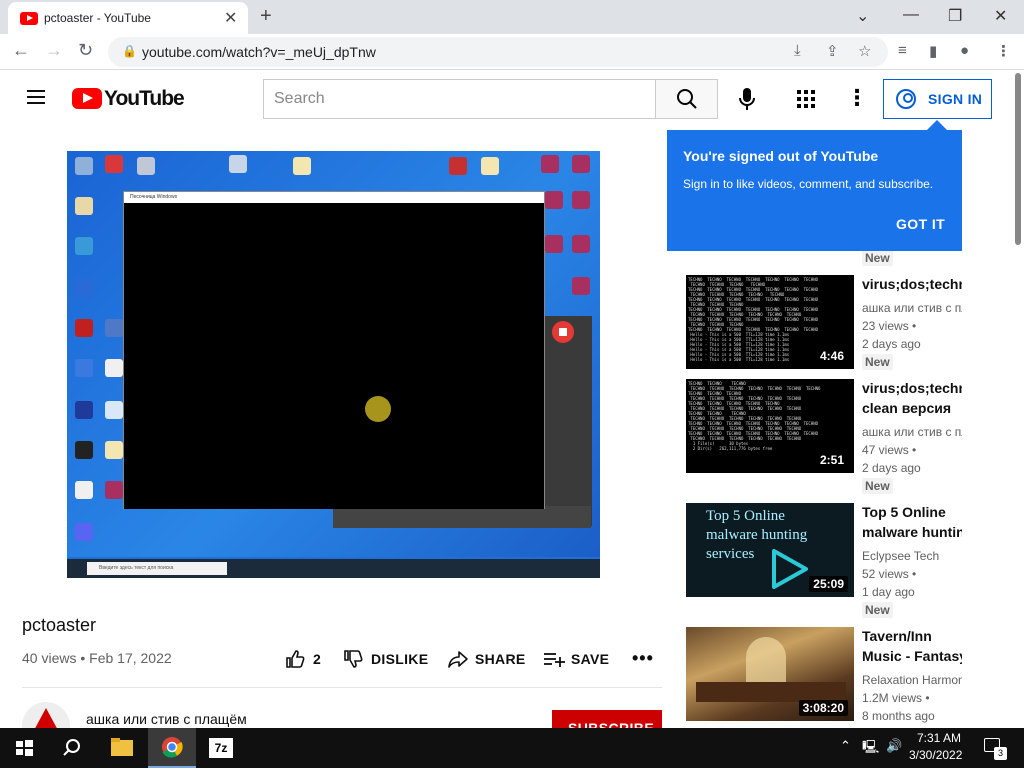  I want to click on browser-menu-icon: ⋮, so click(1003, 51).